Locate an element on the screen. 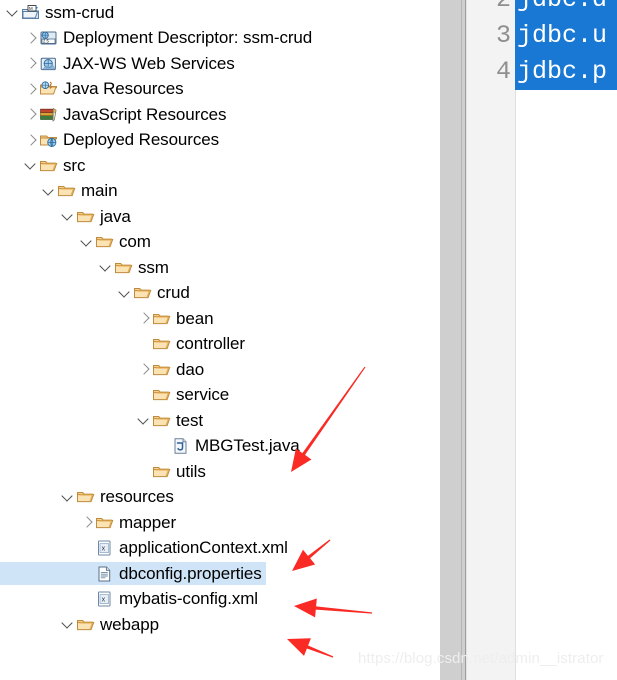 The width and height of the screenshot is (617, 680). tree-item-deployed-resources: Deployed Resources is located at coordinates (111, 140).